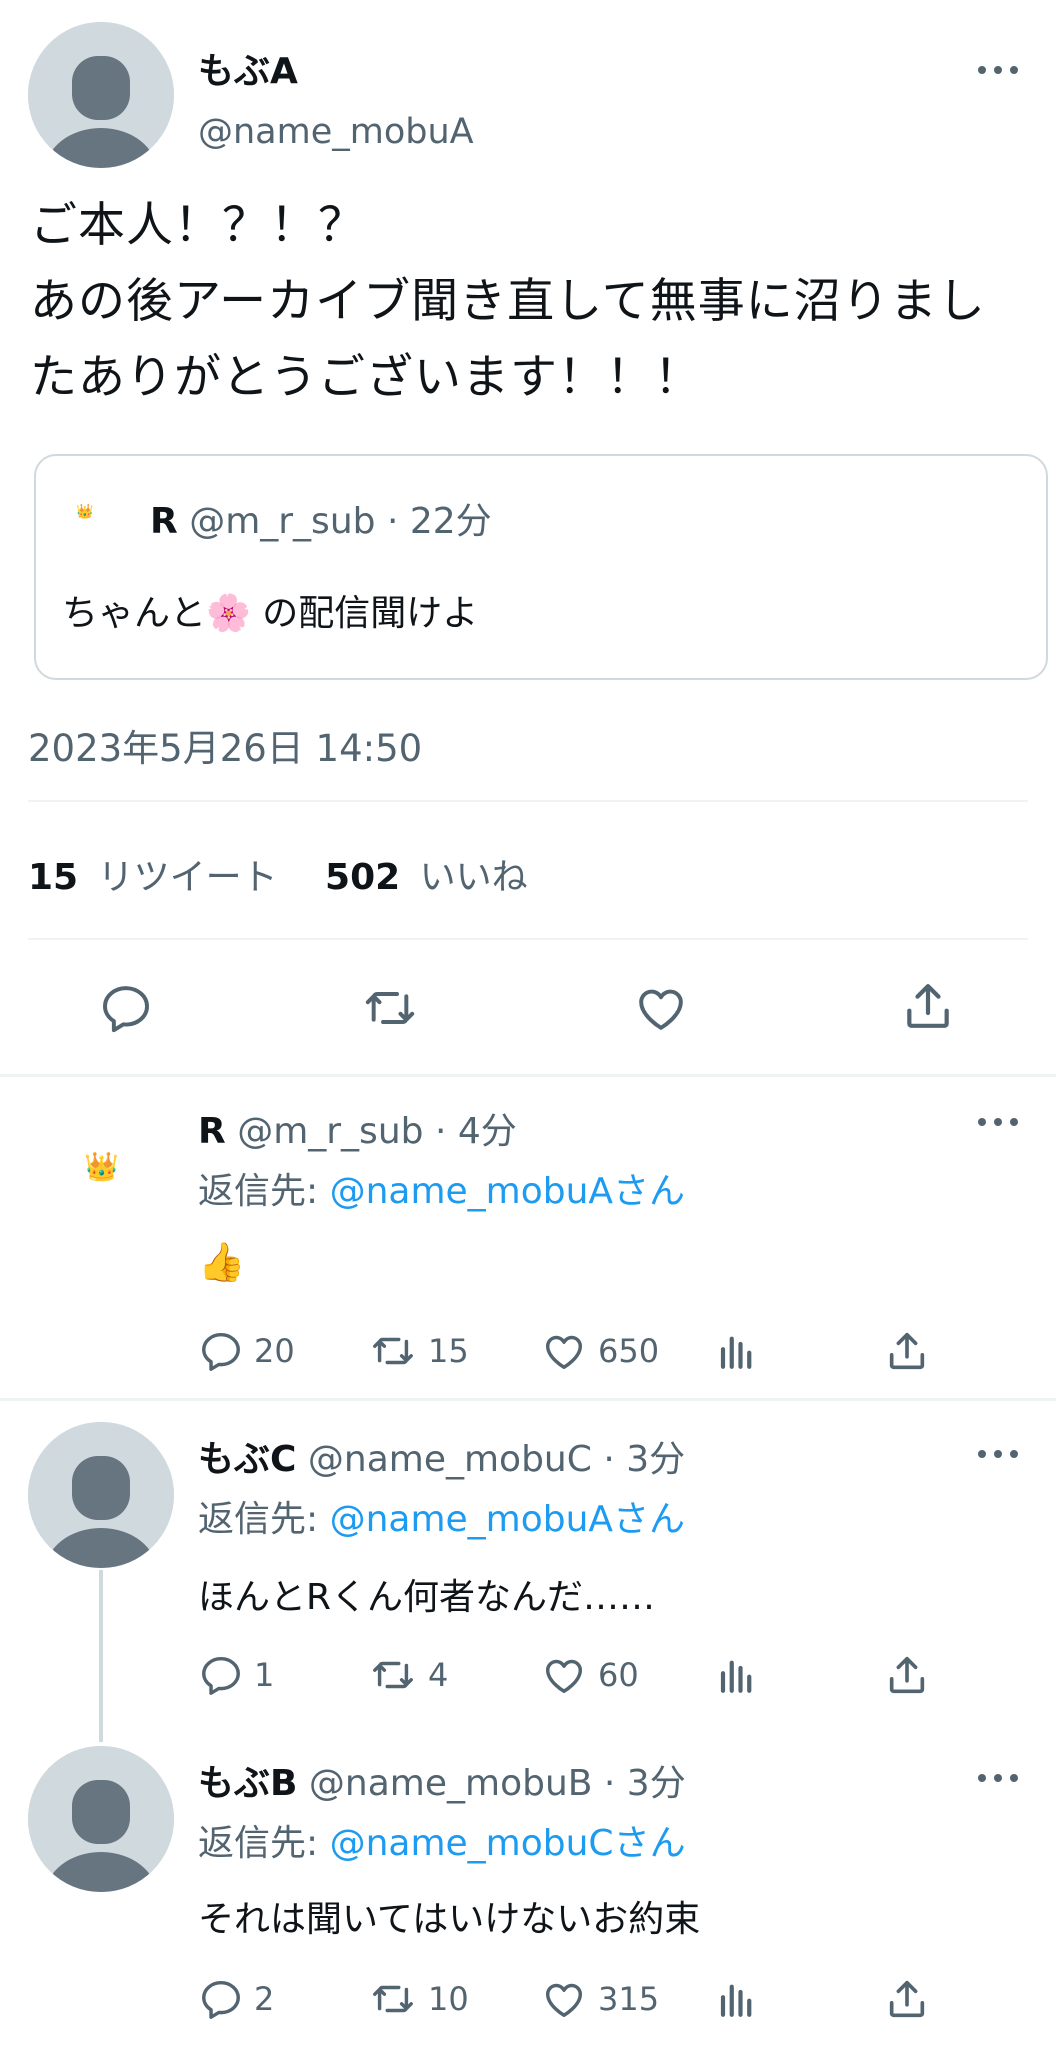 This screenshot has width=1056, height=2048. Describe the element at coordinates (274, 1351) in the screenshot. I see `reply-count: 20` at that location.